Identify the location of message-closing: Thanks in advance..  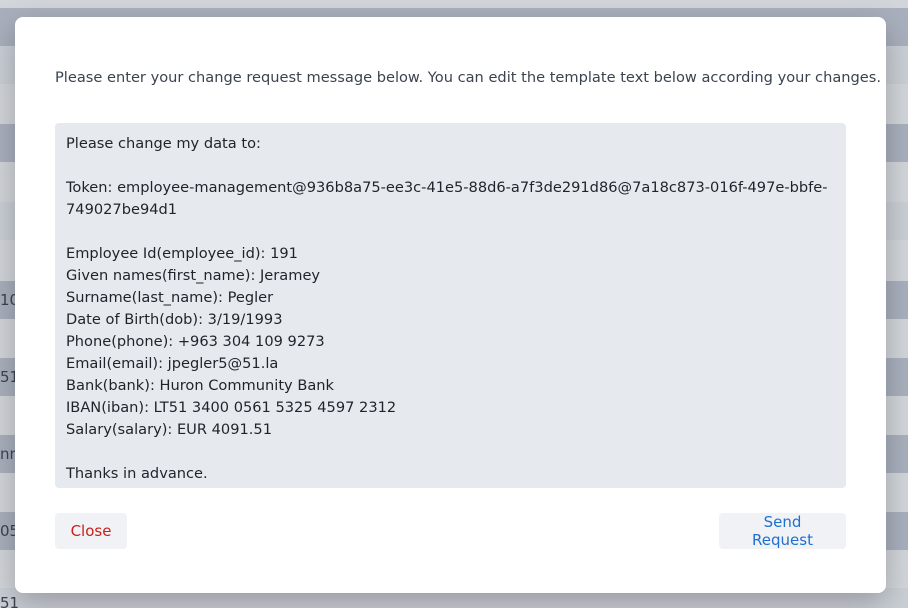
(137, 473).